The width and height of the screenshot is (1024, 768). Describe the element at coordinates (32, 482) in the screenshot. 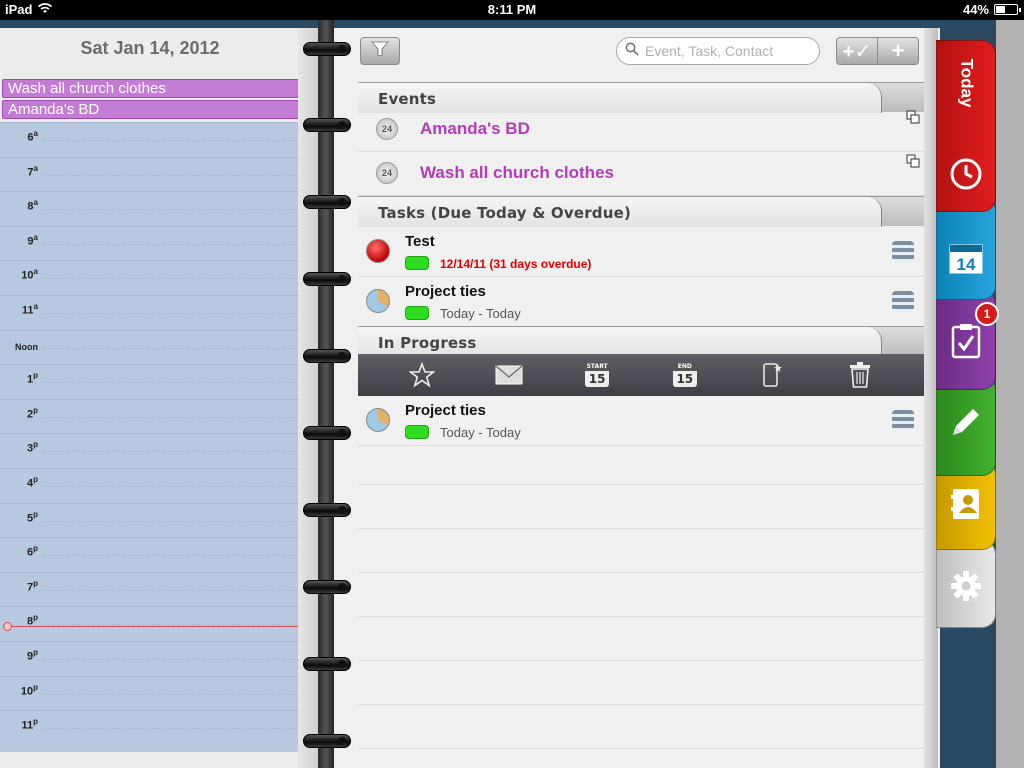

I see `hour-label: 4p` at that location.